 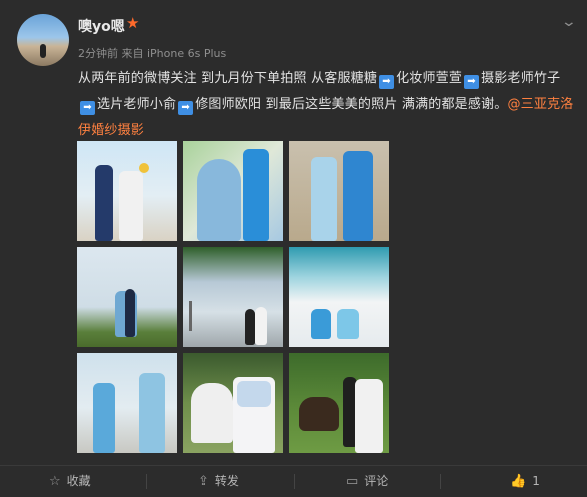 What do you see at coordinates (536, 481) in the screenshot?
I see `like-count: 1` at bounding box center [536, 481].